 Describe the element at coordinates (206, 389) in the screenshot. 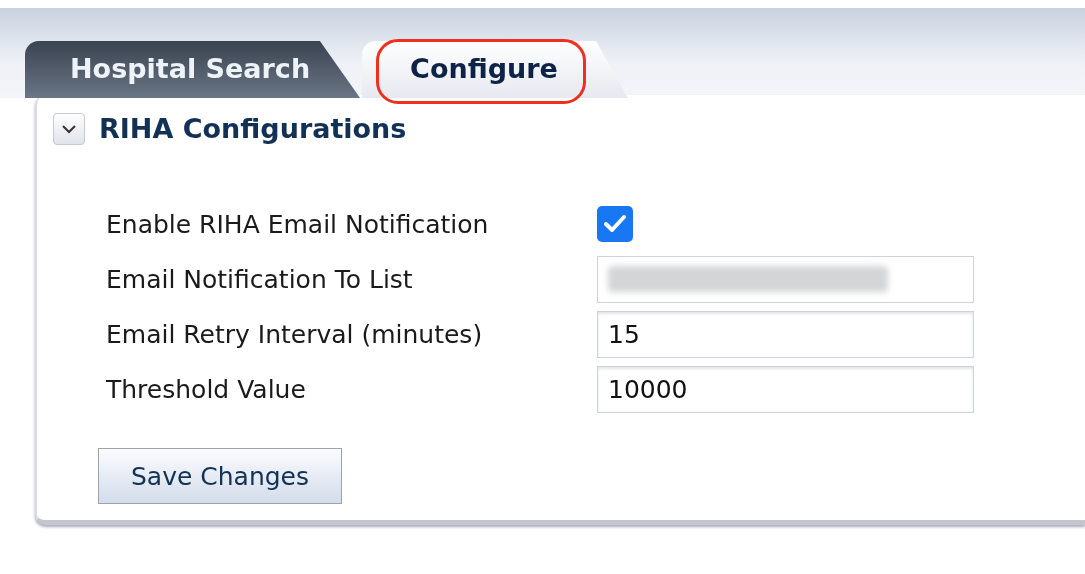

I see `field-label: Threshold Value` at that location.